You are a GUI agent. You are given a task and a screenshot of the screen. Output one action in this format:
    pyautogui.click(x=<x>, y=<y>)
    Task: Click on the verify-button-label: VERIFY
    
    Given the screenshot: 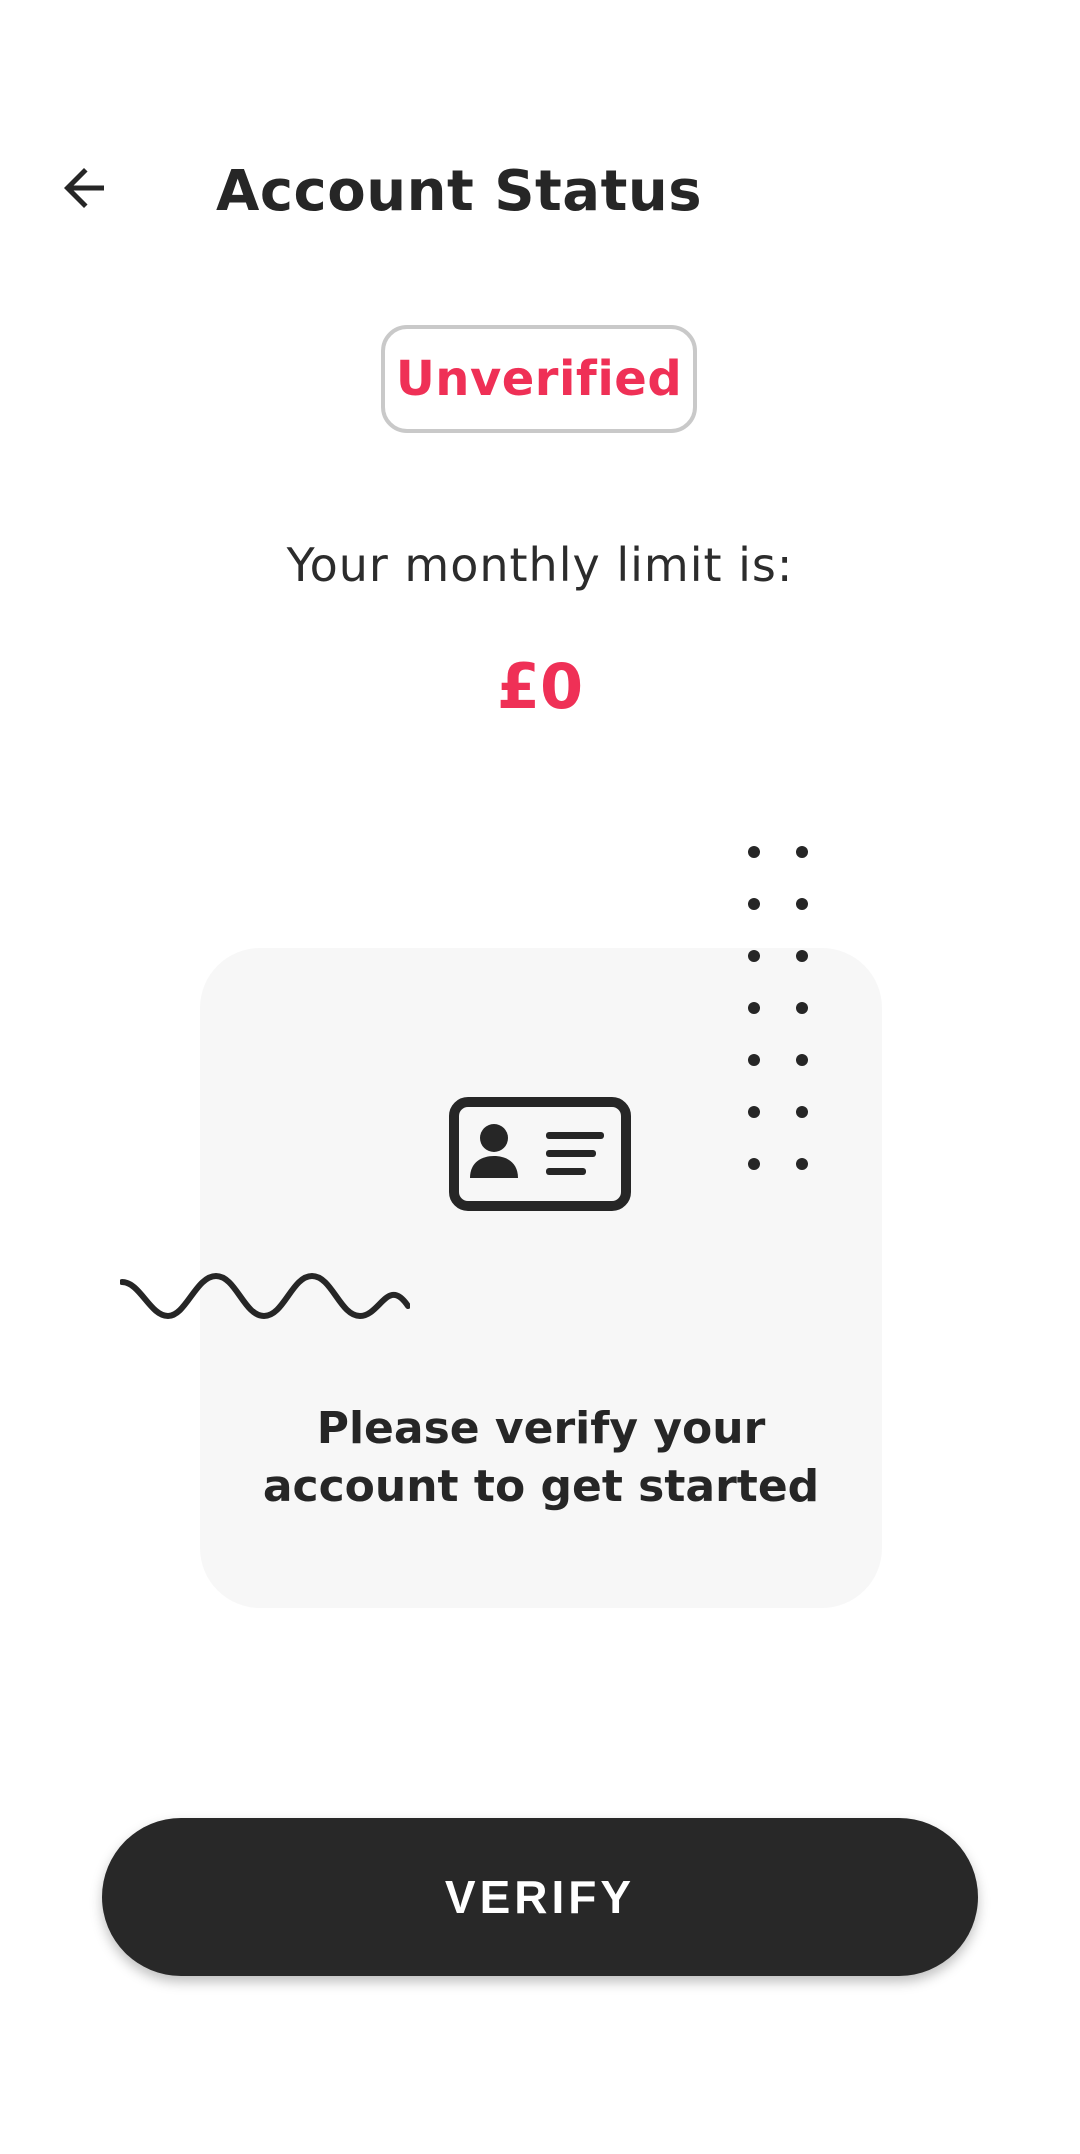 What is the action you would take?
    pyautogui.click(x=540, y=1897)
    